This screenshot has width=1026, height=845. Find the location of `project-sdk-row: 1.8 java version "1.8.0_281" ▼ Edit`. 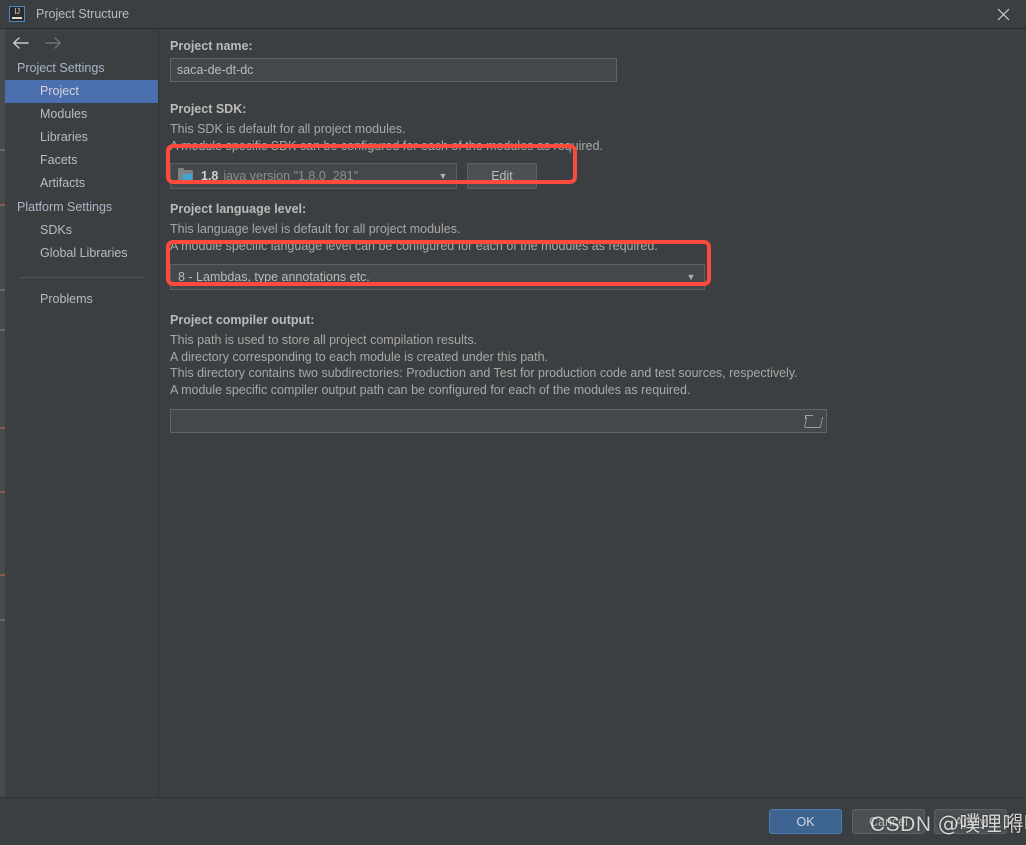

project-sdk-row: 1.8 java version "1.8.0_281" ▼ Edit is located at coordinates (598, 176).